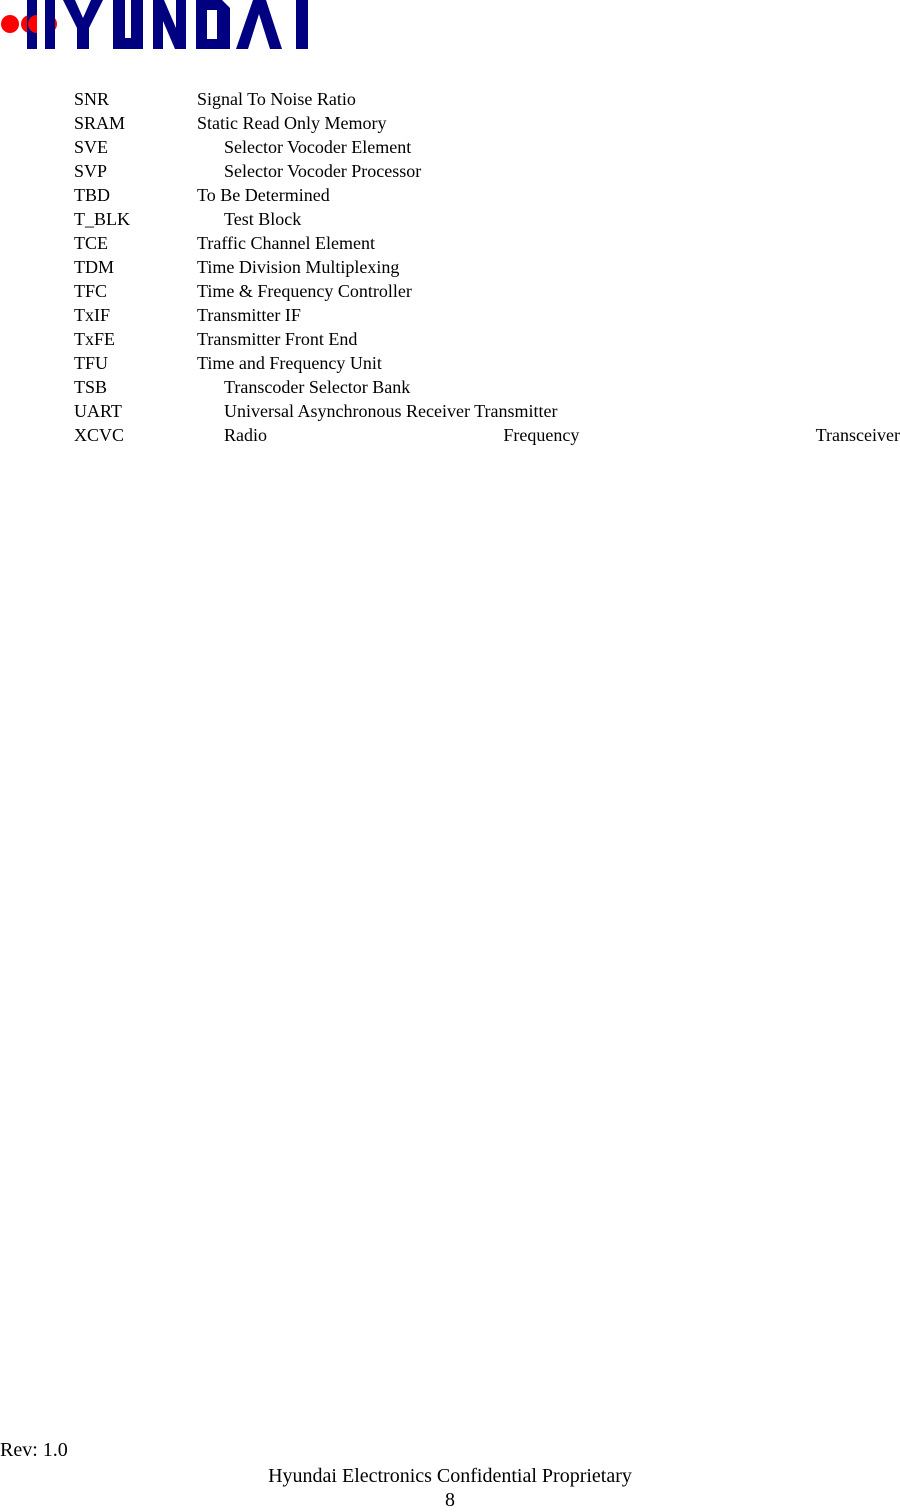  I want to click on logo-letter-a, so click(259, 24).